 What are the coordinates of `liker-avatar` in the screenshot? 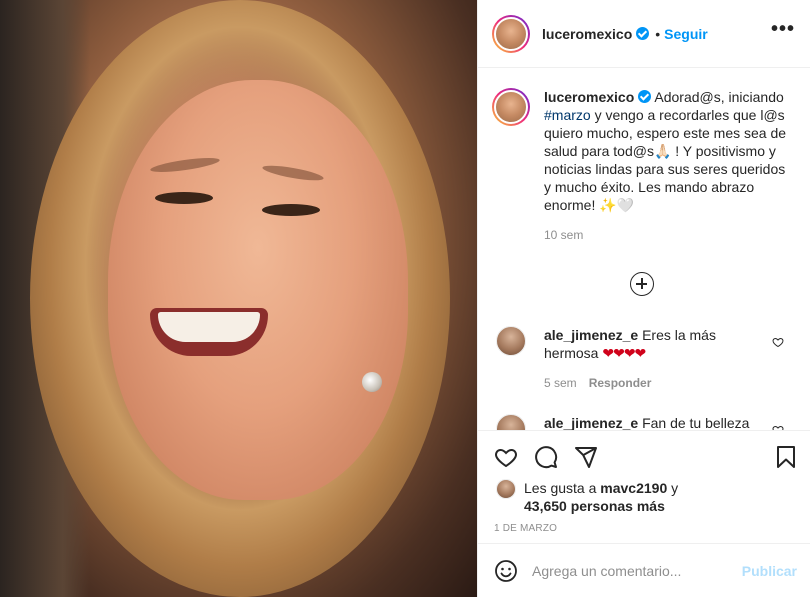 It's located at (506, 489).